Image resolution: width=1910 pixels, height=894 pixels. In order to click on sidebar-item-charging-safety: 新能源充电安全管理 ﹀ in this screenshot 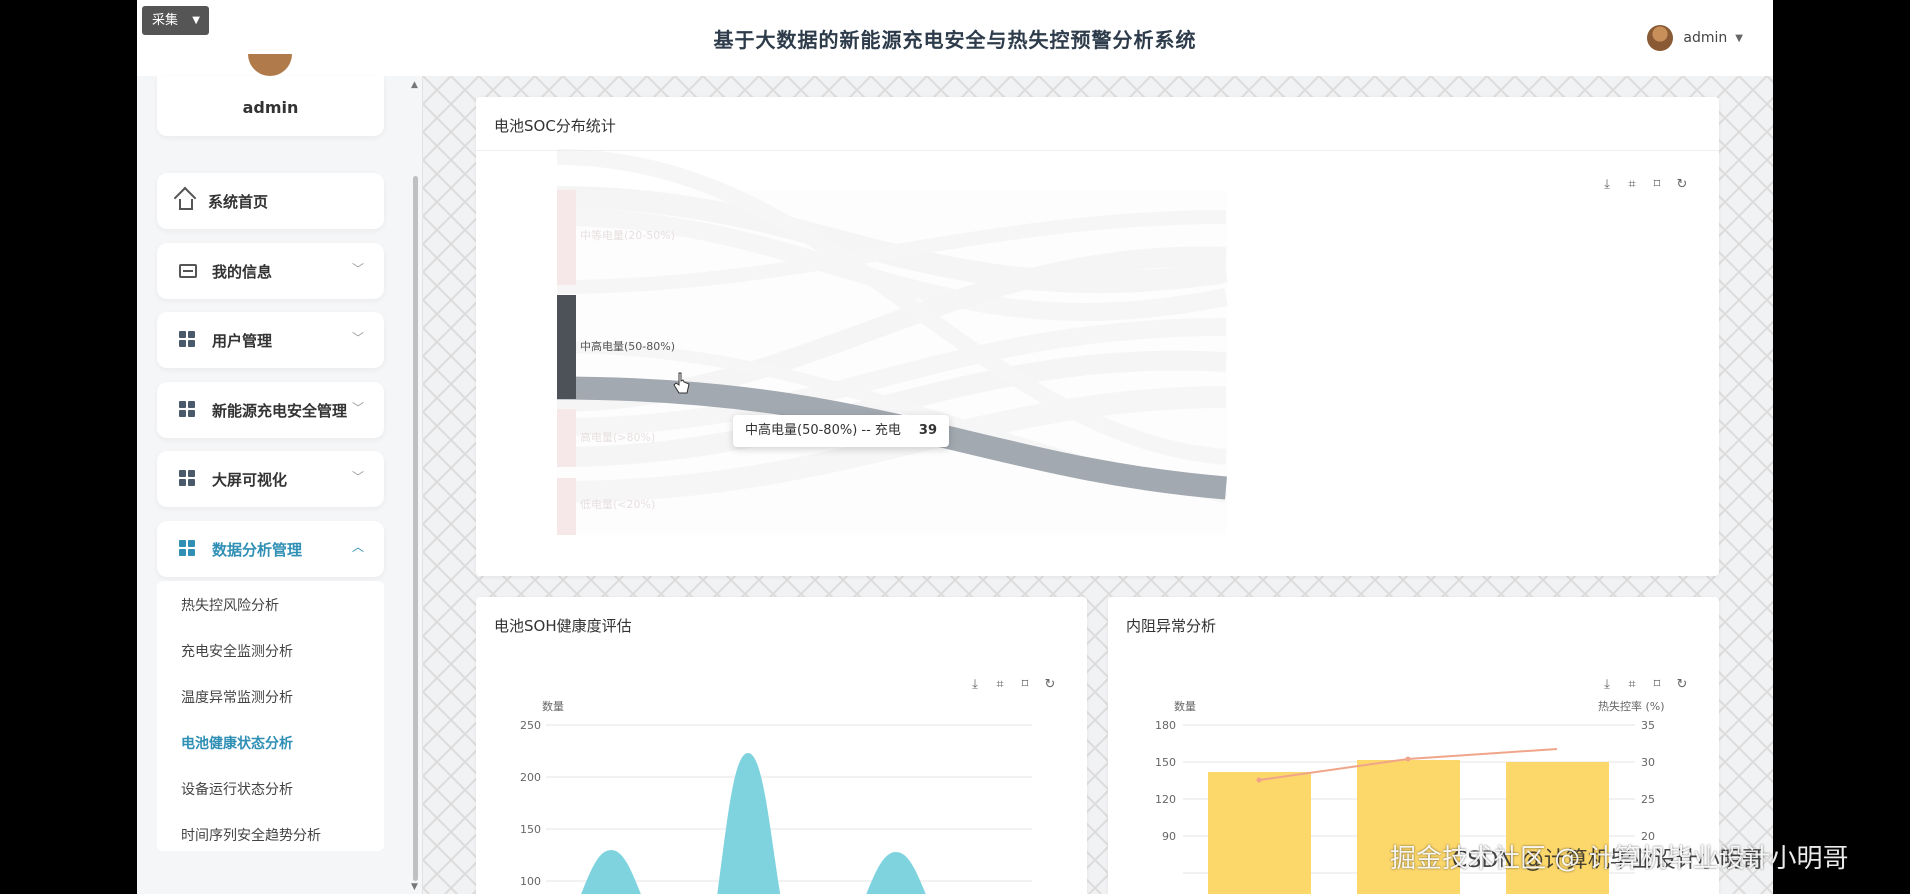, I will do `click(270, 410)`.